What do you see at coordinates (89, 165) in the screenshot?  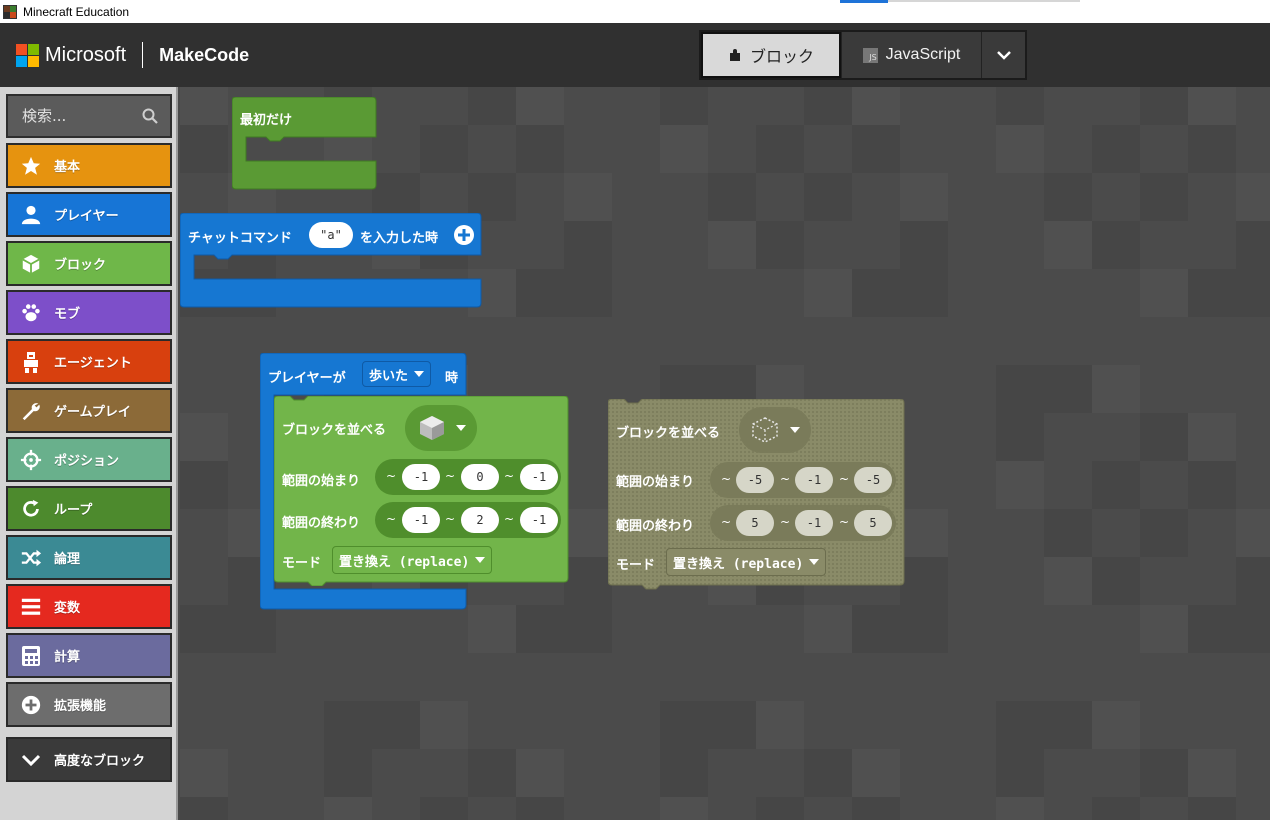 I see `category-basic: 基本` at bounding box center [89, 165].